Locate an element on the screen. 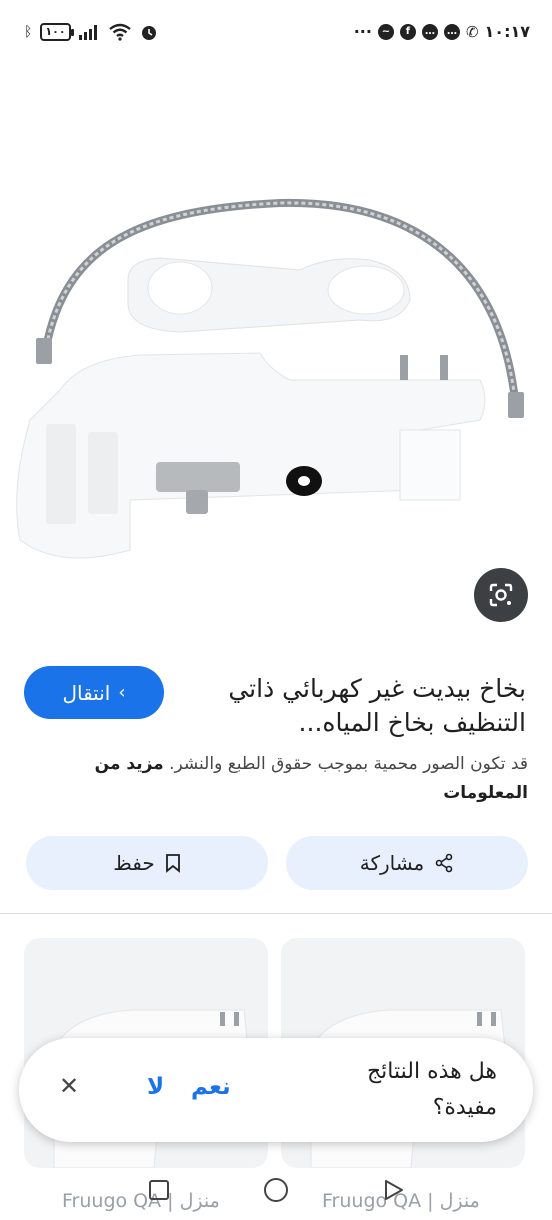  visit-button-label: انتقال is located at coordinates (86, 692).